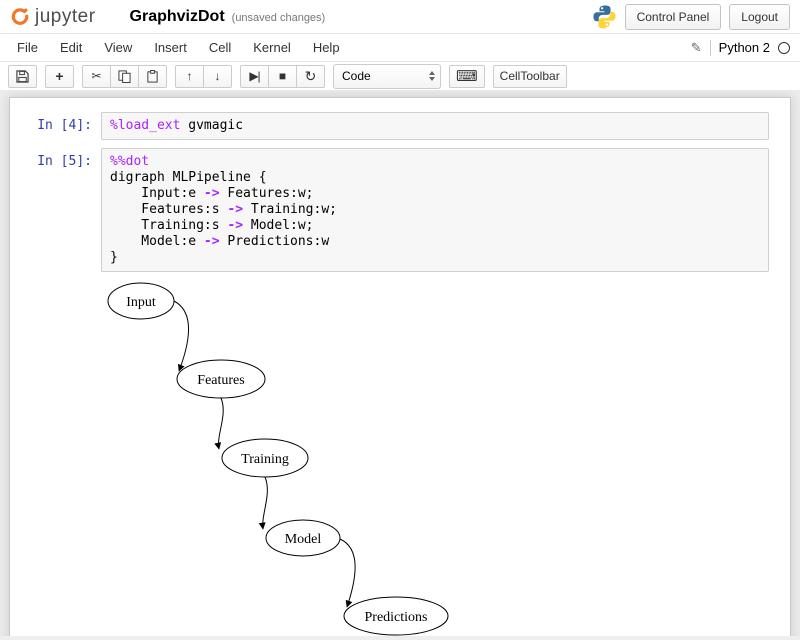 This screenshot has width=800, height=640. I want to click on run-cell-button: ▶|, so click(254, 76).